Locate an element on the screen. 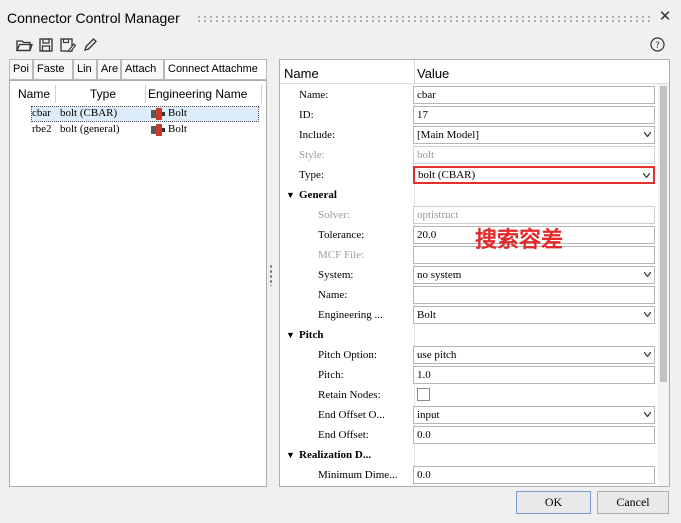  retain-nodes-checkbox is located at coordinates (423, 394).